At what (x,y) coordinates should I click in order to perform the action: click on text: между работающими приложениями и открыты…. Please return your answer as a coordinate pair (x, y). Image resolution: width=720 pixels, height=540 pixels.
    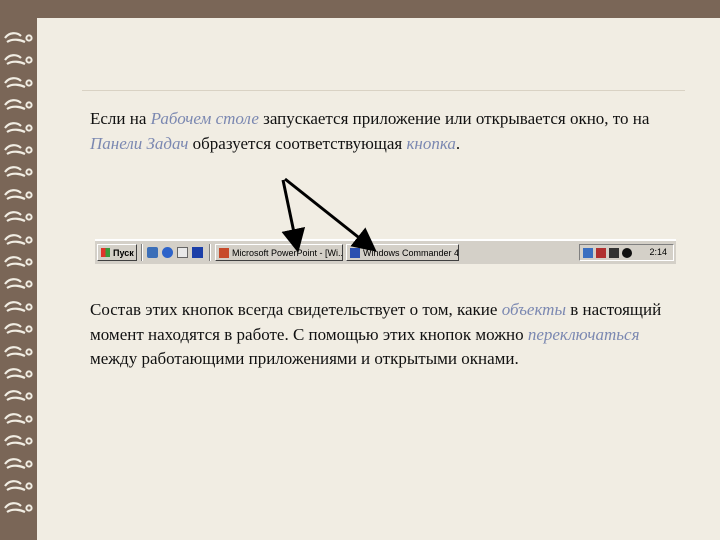
    Looking at the image, I should click on (304, 358).